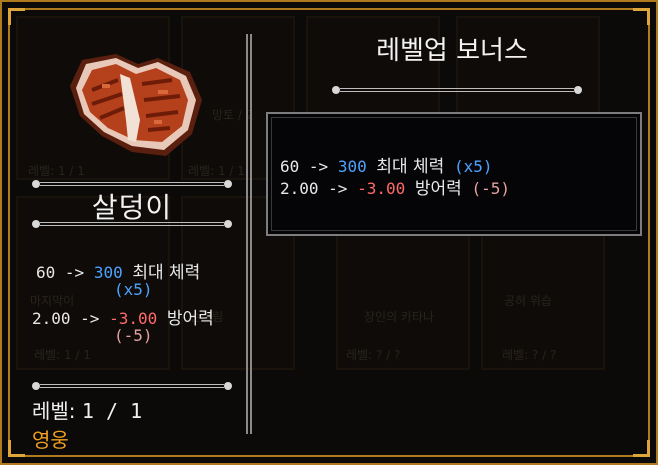 The image size is (658, 465). What do you see at coordinates (132, 224) in the screenshot?
I see `name-bottom-ornament` at bounding box center [132, 224].